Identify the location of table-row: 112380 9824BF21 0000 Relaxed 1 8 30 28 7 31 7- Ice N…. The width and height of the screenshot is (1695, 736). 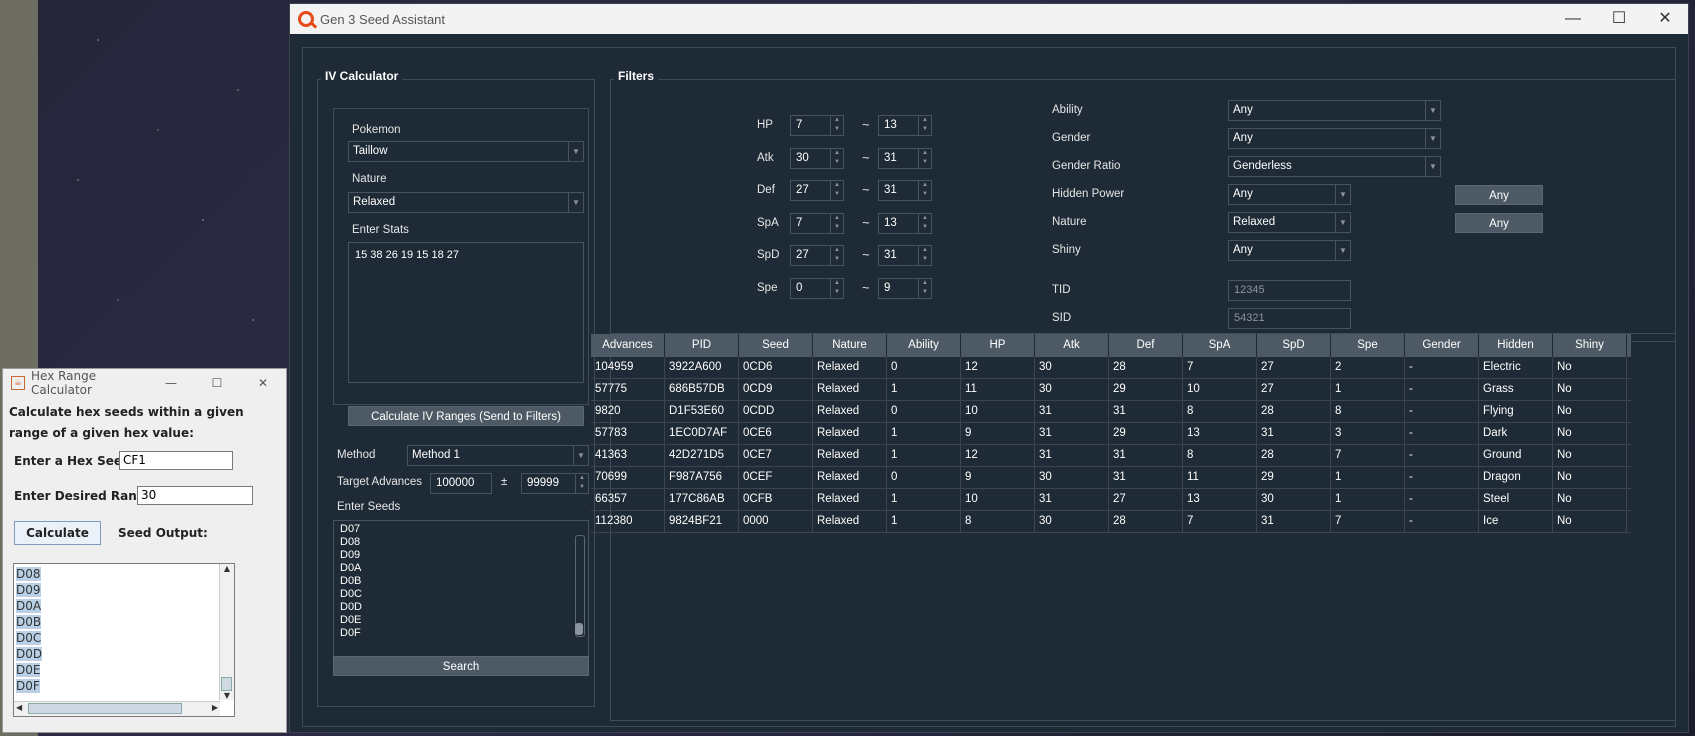
(1111, 522).